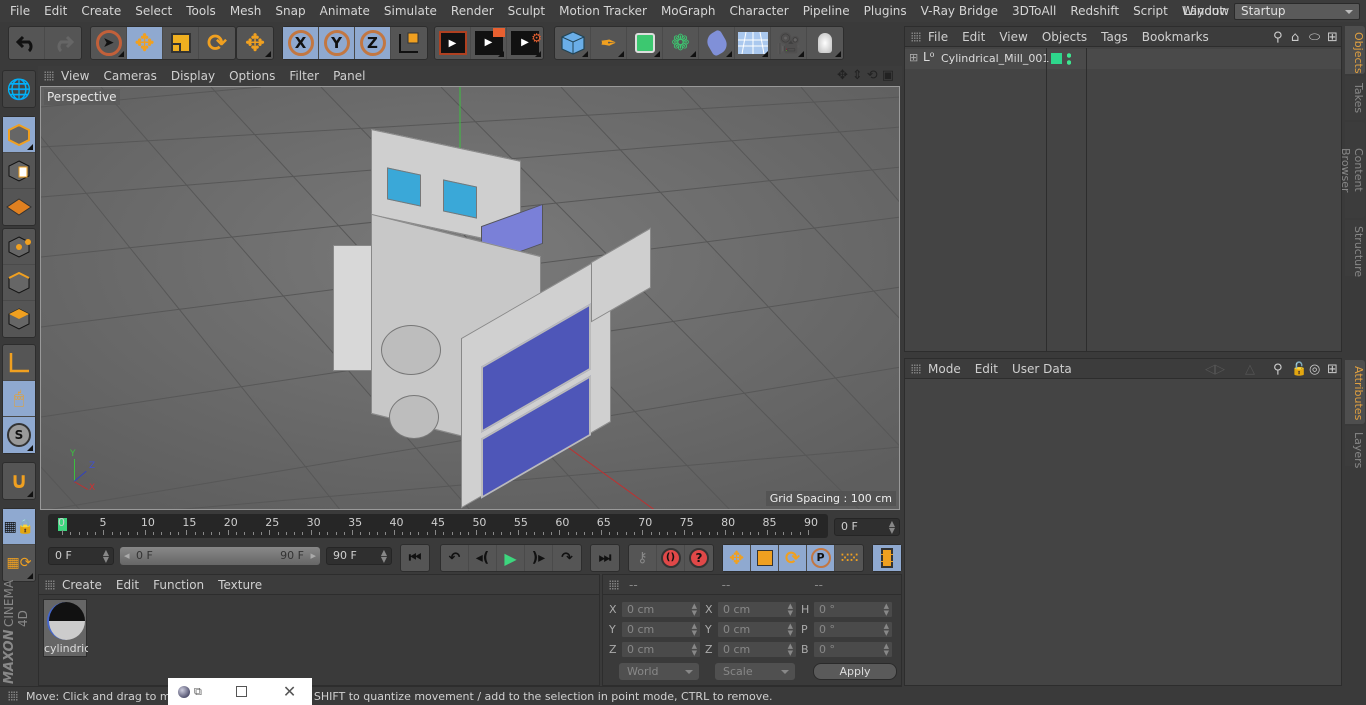 The image size is (1366, 705). What do you see at coordinates (145, 43) in the screenshot?
I see `move-tool-button: ✥` at bounding box center [145, 43].